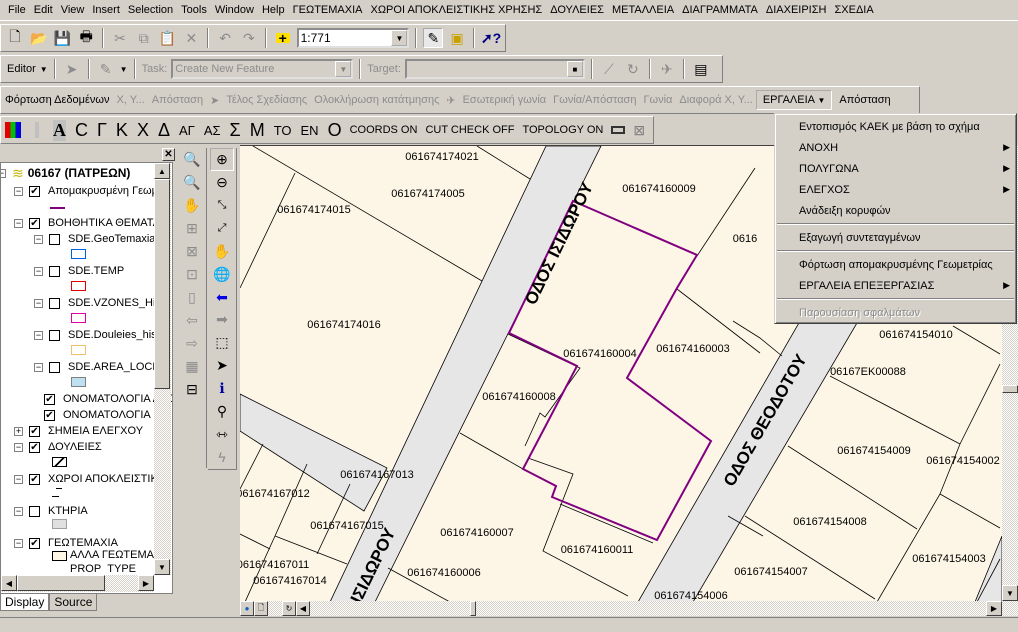  Describe the element at coordinates (384, 130) in the screenshot. I see `coords-on-button: COORDS ON` at that location.